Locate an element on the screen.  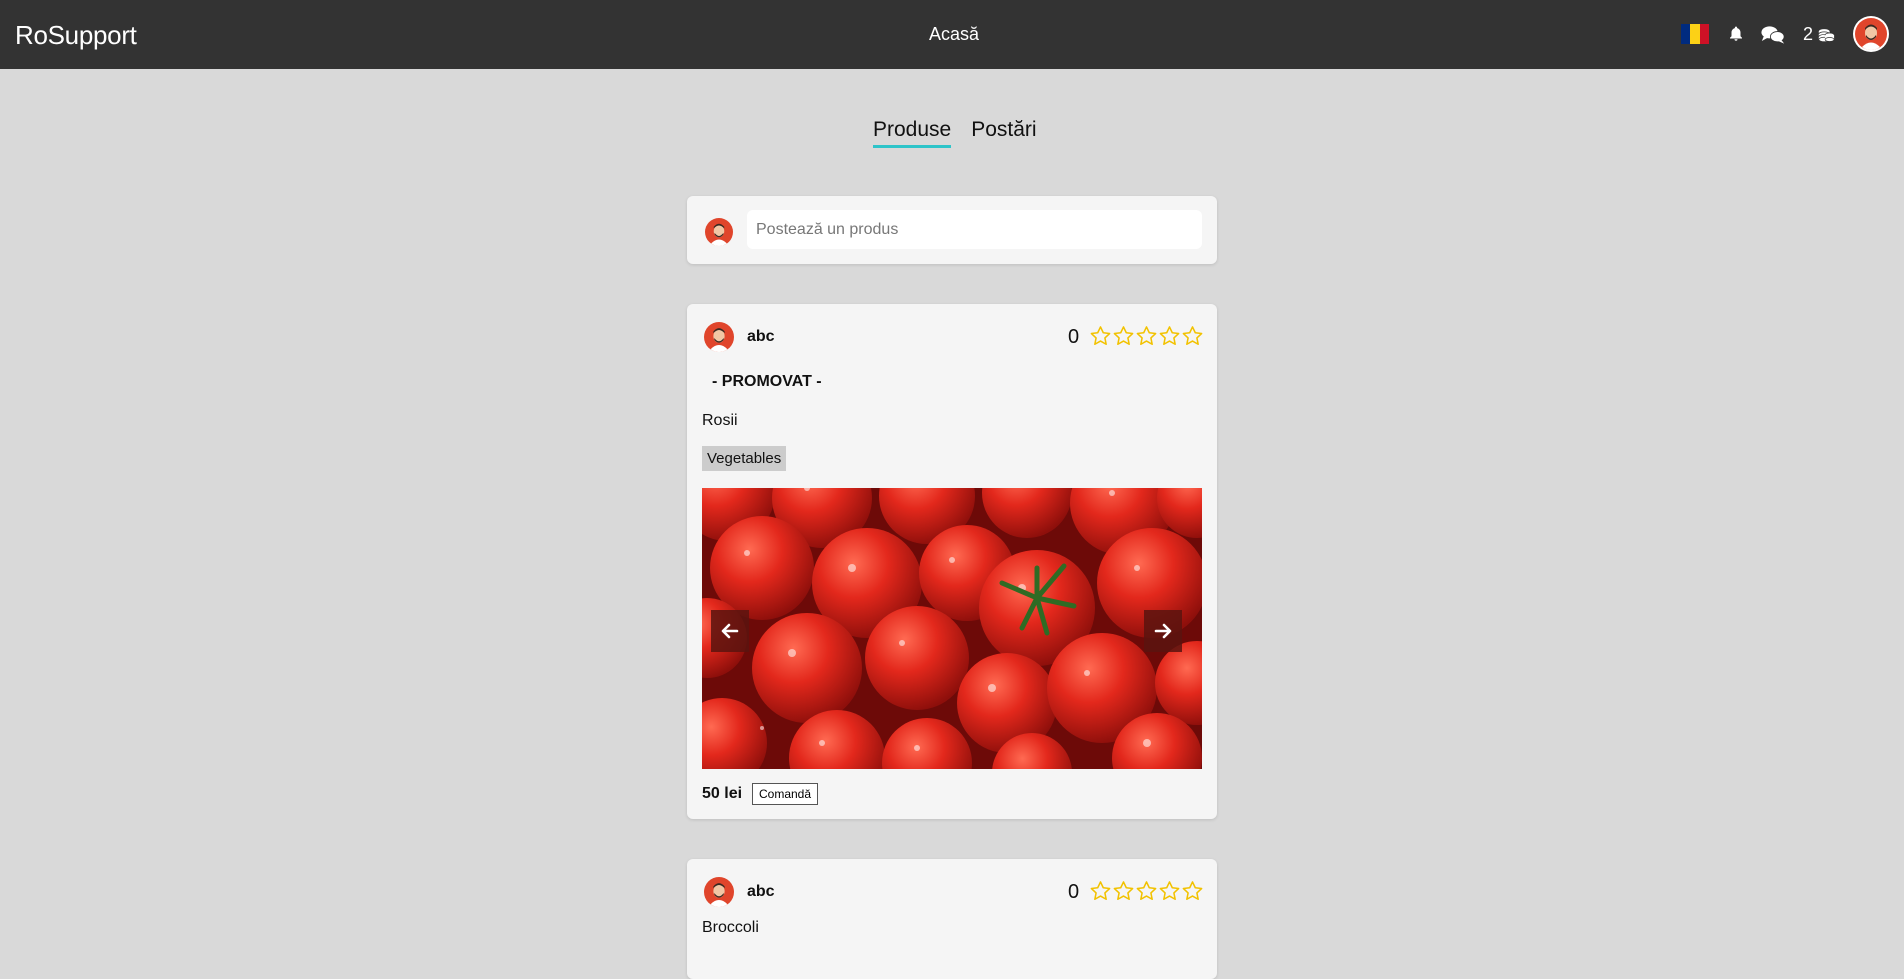
product-image-carousel is located at coordinates (952, 628).